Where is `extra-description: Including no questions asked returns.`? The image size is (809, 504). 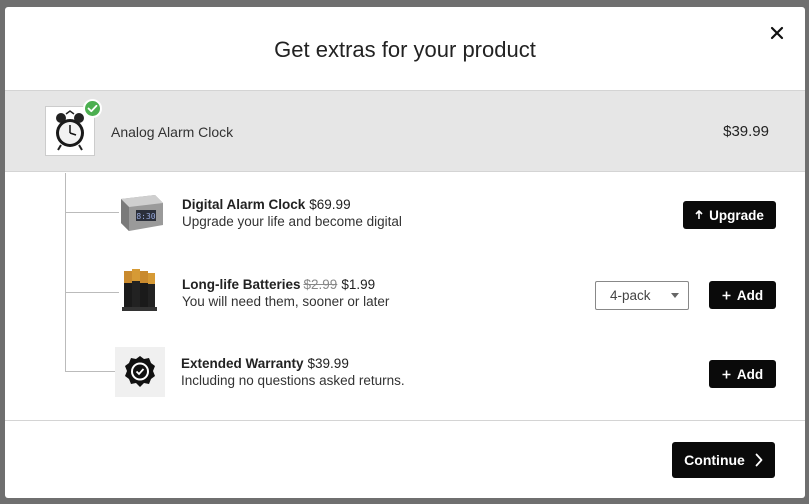
extra-description: Including no questions asked returns. is located at coordinates (293, 380).